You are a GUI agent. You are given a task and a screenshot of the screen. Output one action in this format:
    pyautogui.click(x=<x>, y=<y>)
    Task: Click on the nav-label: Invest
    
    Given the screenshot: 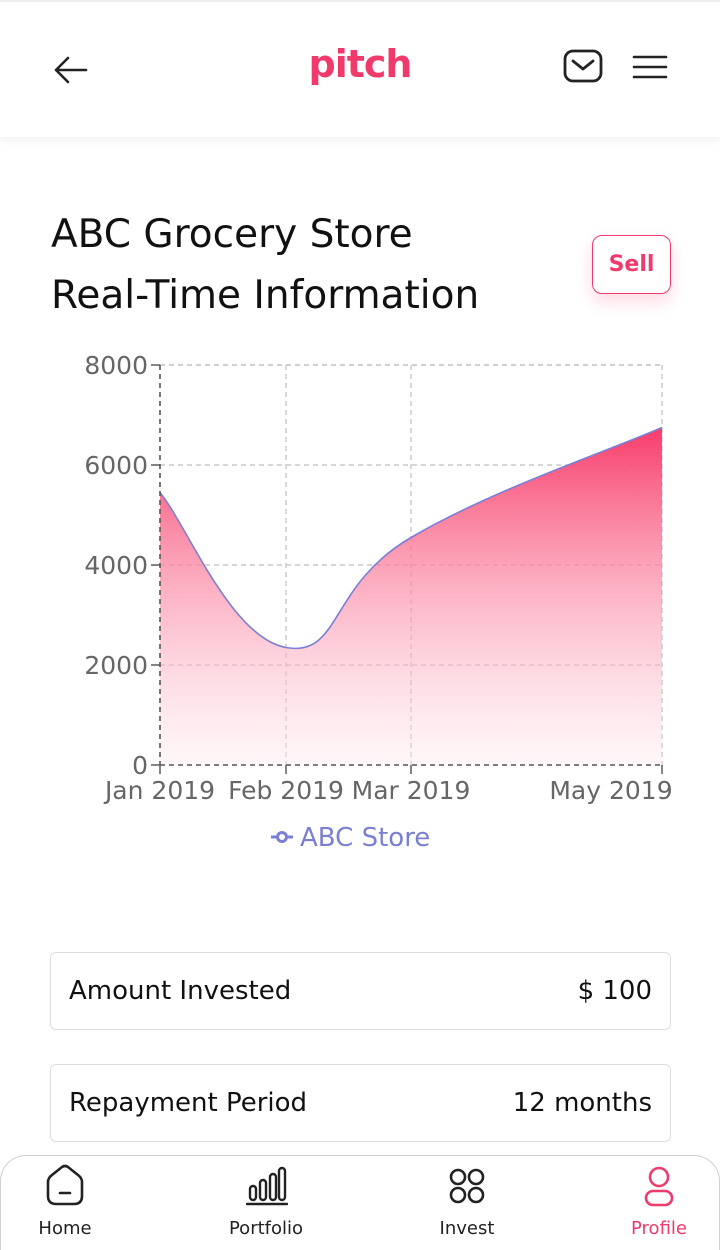 What is the action you would take?
    pyautogui.click(x=467, y=1228)
    